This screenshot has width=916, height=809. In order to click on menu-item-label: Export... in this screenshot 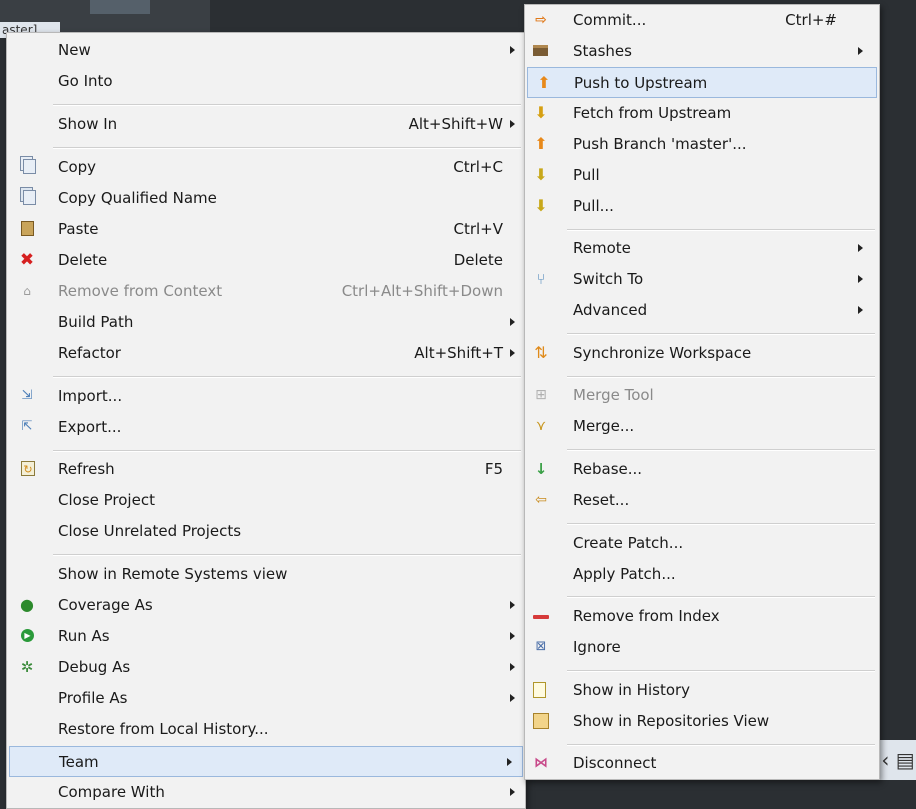, I will do `click(90, 427)`.